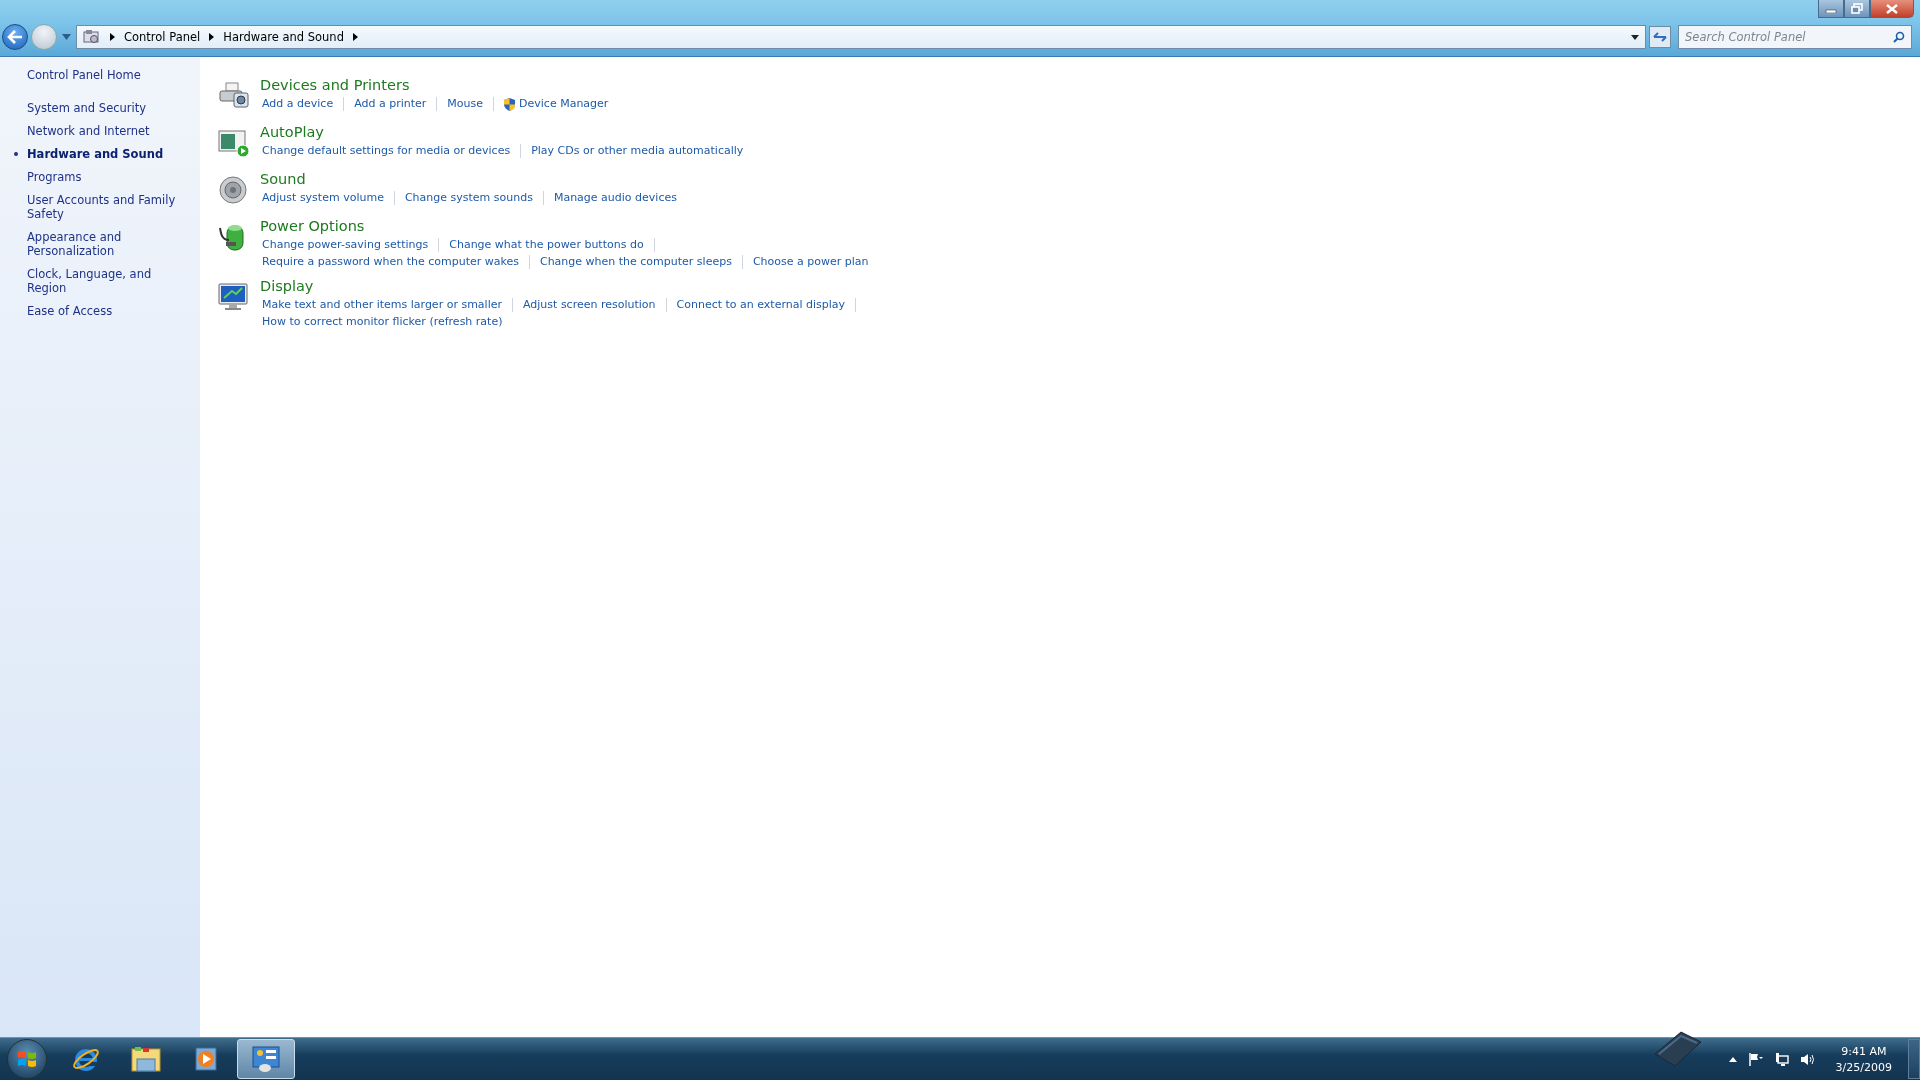  What do you see at coordinates (335, 85) in the screenshot?
I see `category-title-link: Devices and Printers` at bounding box center [335, 85].